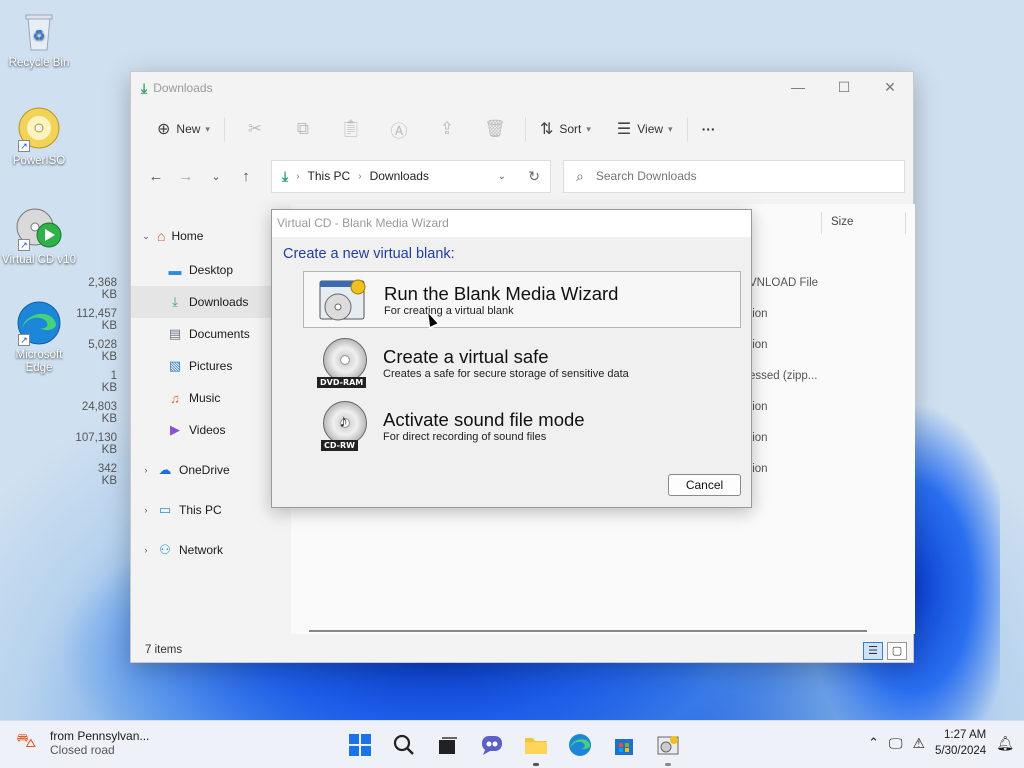 This screenshot has width=1024, height=768. I want to click on clock: 1:27 AM 5/30/2024, so click(960, 743).